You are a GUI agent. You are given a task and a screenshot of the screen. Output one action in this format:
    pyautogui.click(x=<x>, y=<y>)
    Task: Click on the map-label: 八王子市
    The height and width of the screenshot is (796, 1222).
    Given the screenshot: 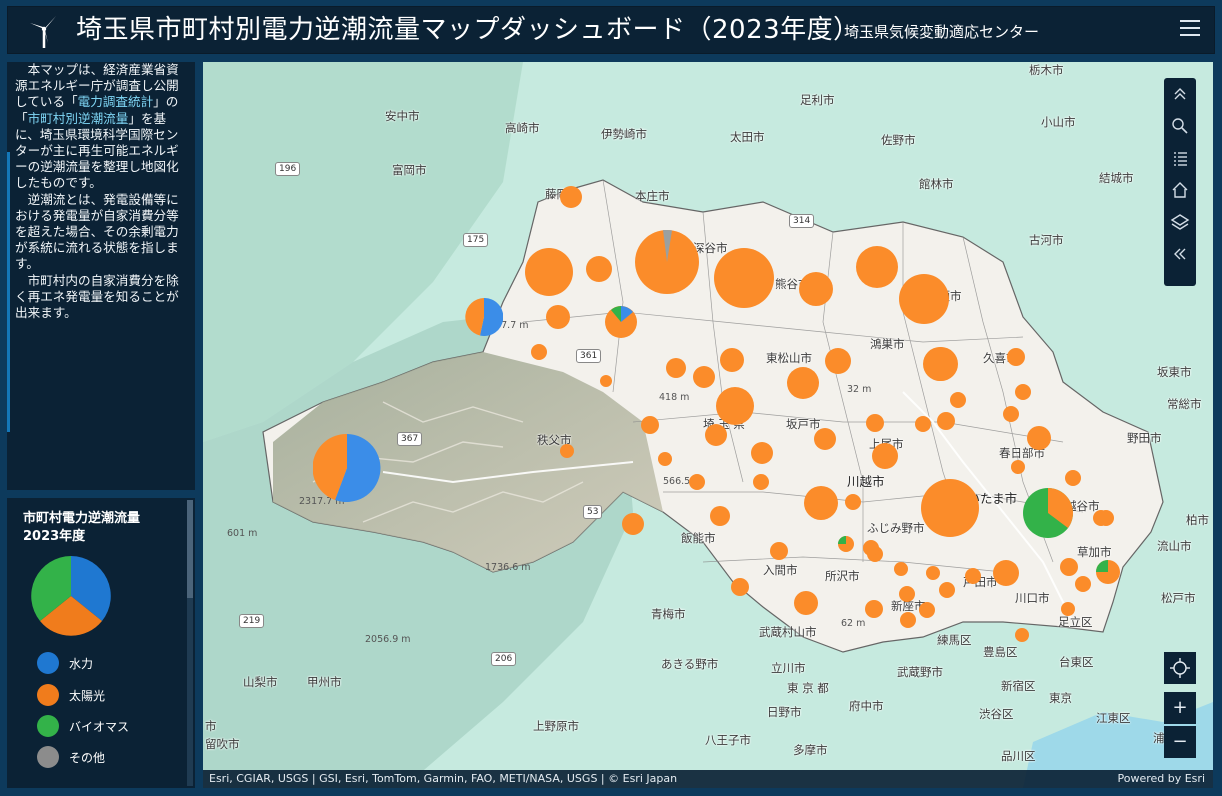 What is the action you would take?
    pyautogui.click(x=728, y=740)
    